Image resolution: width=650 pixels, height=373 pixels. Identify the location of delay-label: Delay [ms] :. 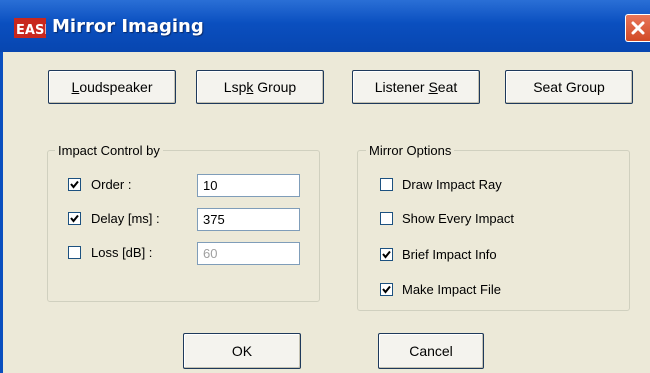
(125, 218).